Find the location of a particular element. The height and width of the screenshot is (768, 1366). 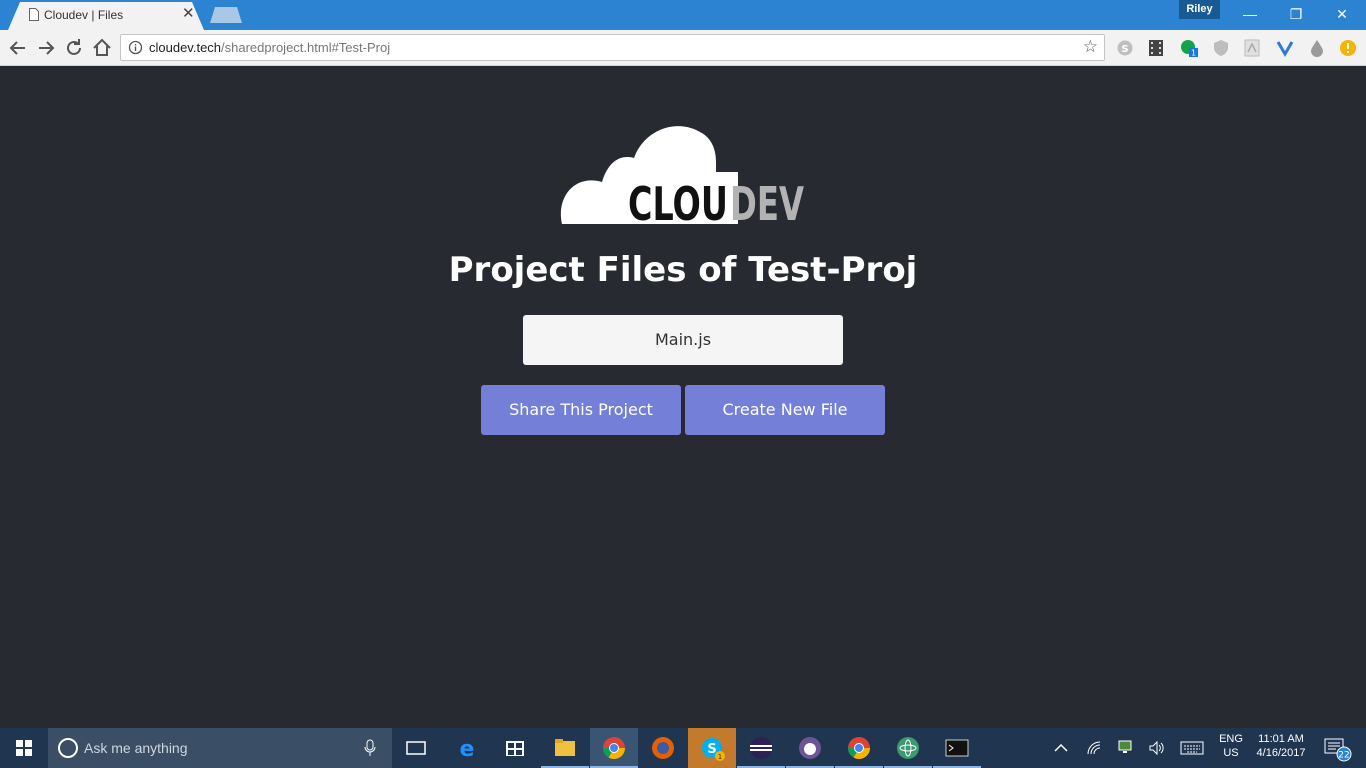

logo-text-light: DEV is located at coordinates (767, 202).